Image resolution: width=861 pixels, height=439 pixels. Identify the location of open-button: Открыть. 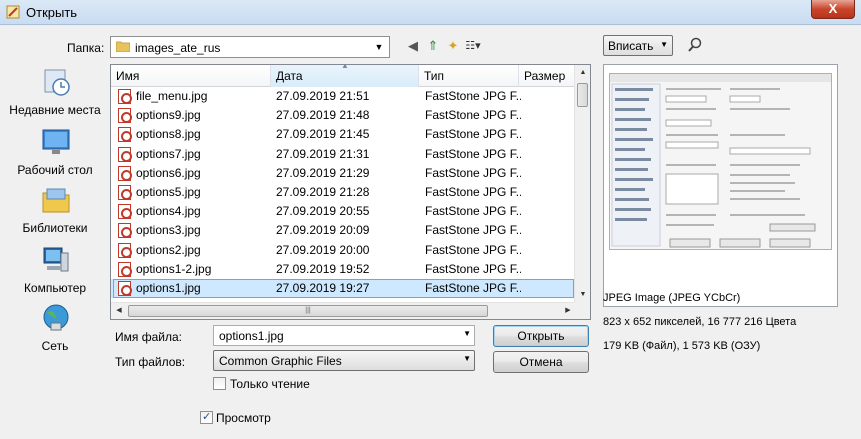
(541, 336).